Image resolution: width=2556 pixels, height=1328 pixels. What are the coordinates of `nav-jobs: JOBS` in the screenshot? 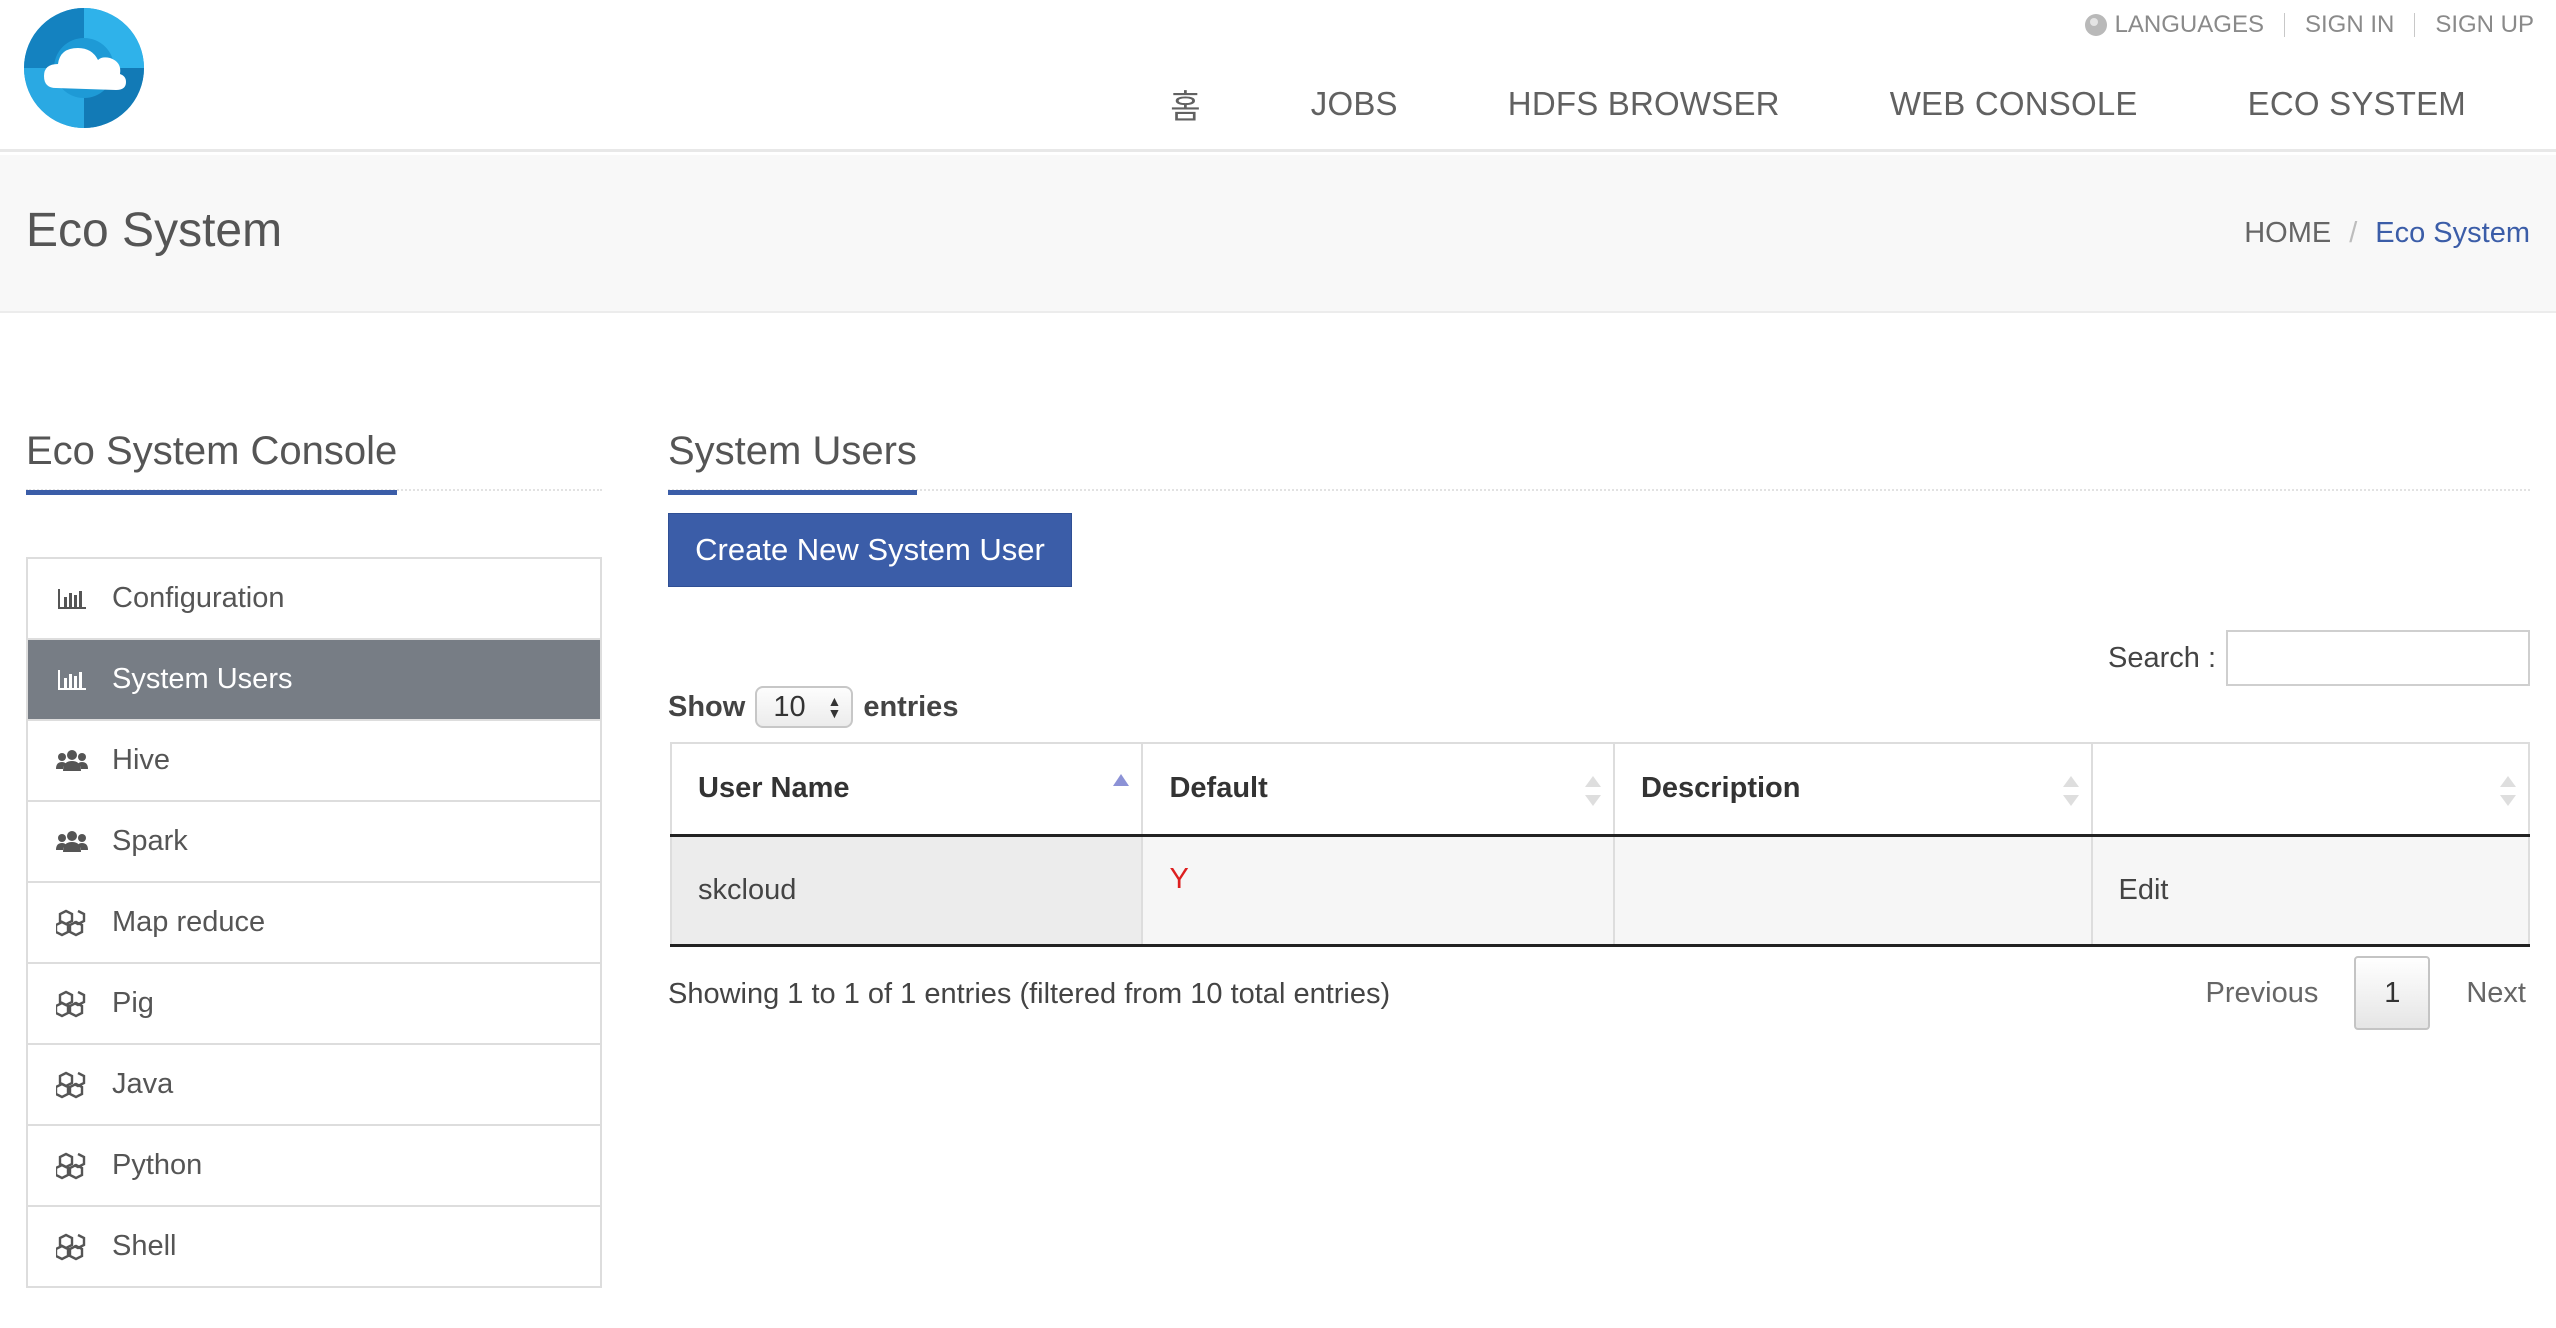 It's located at (1354, 104).